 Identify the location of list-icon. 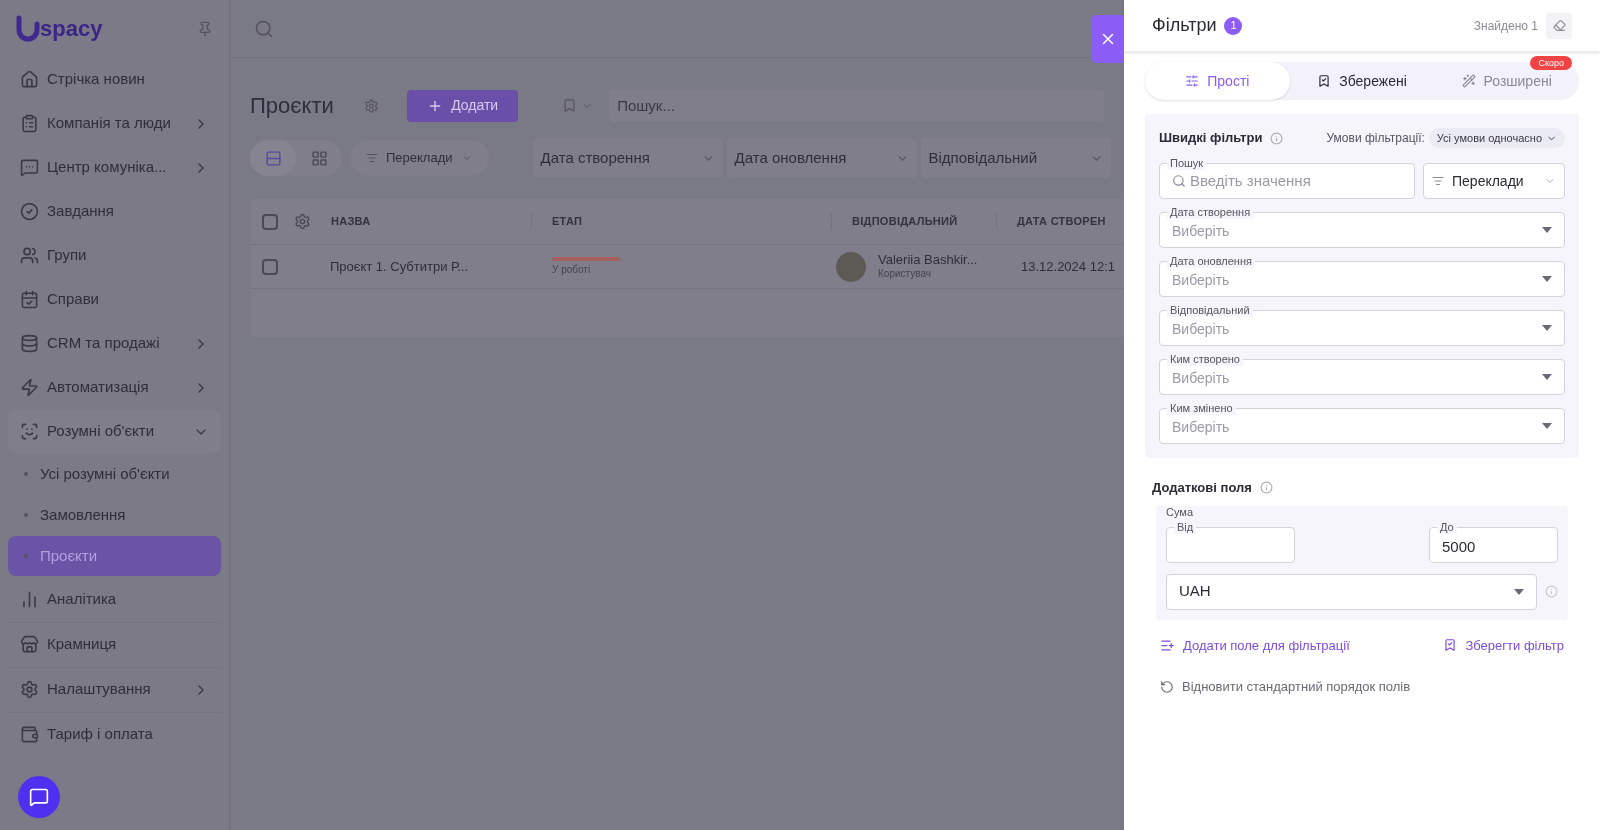
(29, 123).